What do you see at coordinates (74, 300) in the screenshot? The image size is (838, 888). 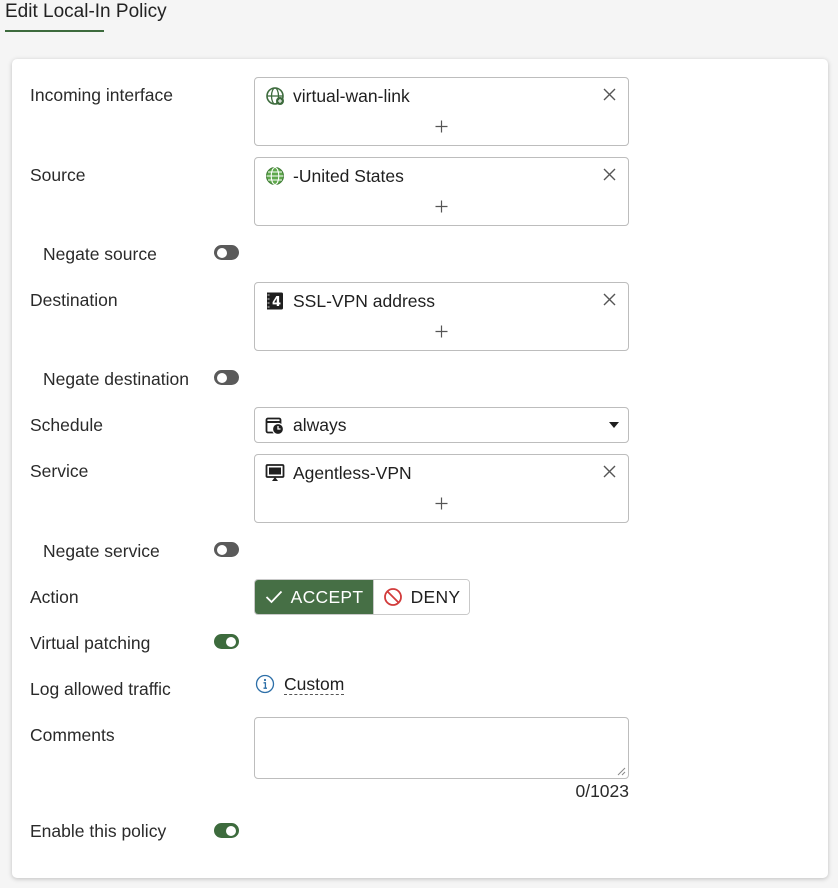 I see `destination-label: Destination` at bounding box center [74, 300].